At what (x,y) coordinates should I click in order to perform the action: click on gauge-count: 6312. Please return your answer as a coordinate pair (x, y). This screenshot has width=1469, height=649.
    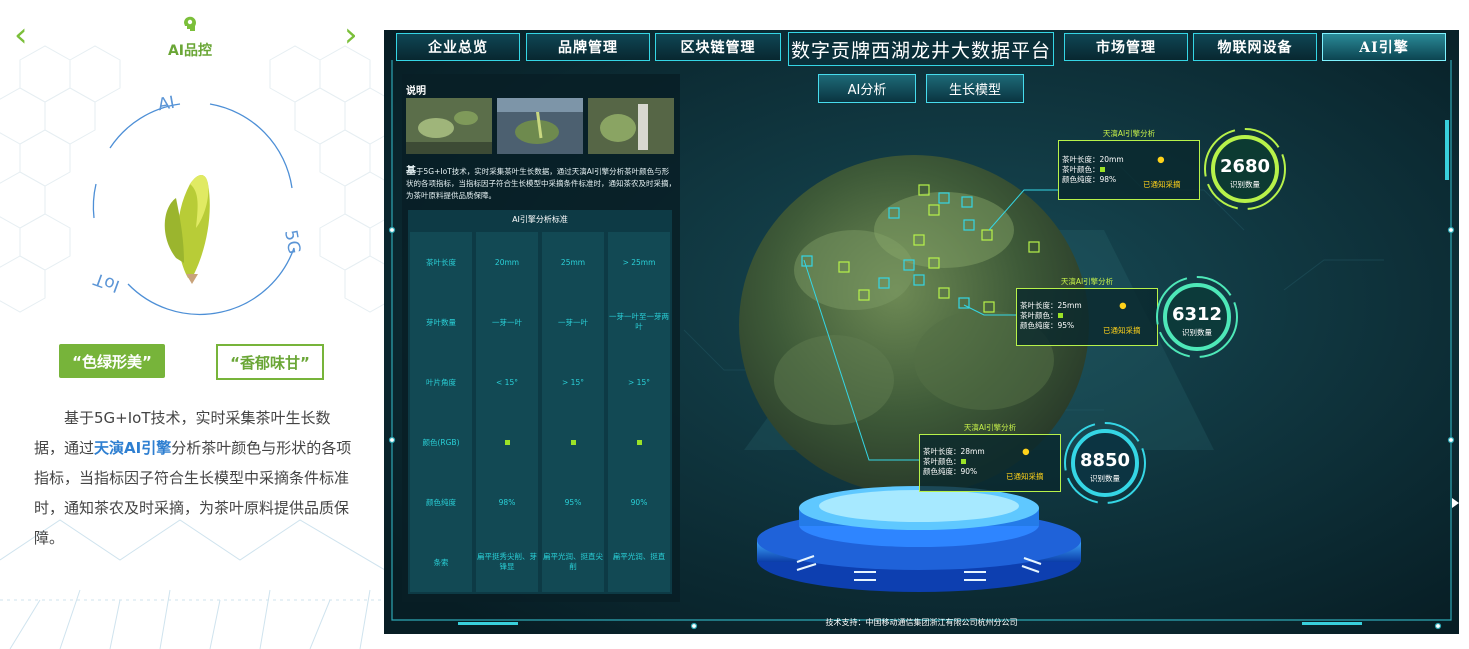
    Looking at the image, I should click on (1197, 314).